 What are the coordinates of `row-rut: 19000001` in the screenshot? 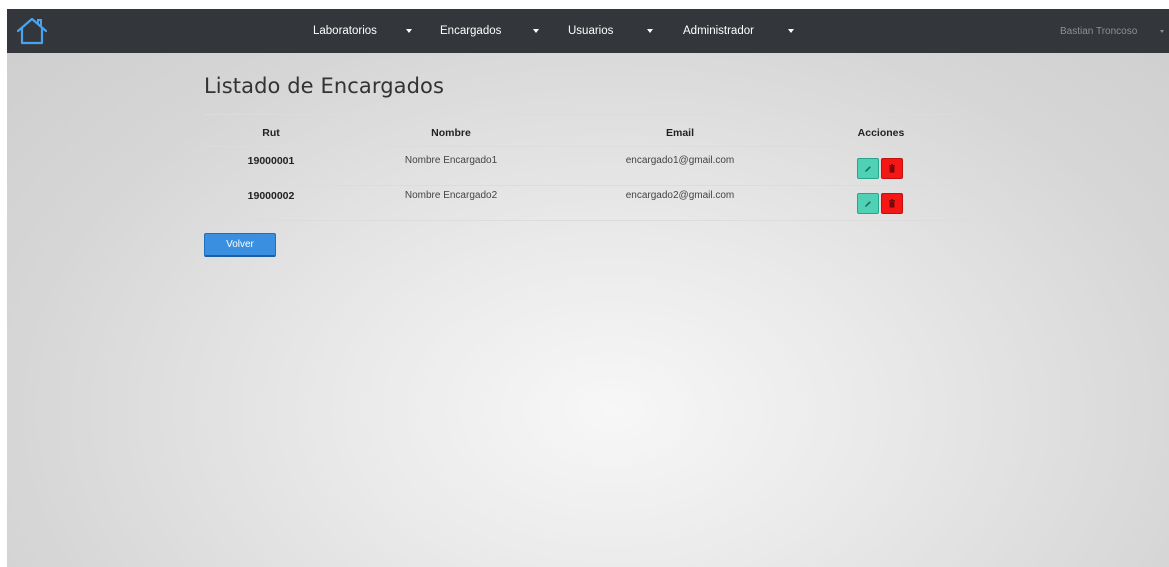 It's located at (271, 161).